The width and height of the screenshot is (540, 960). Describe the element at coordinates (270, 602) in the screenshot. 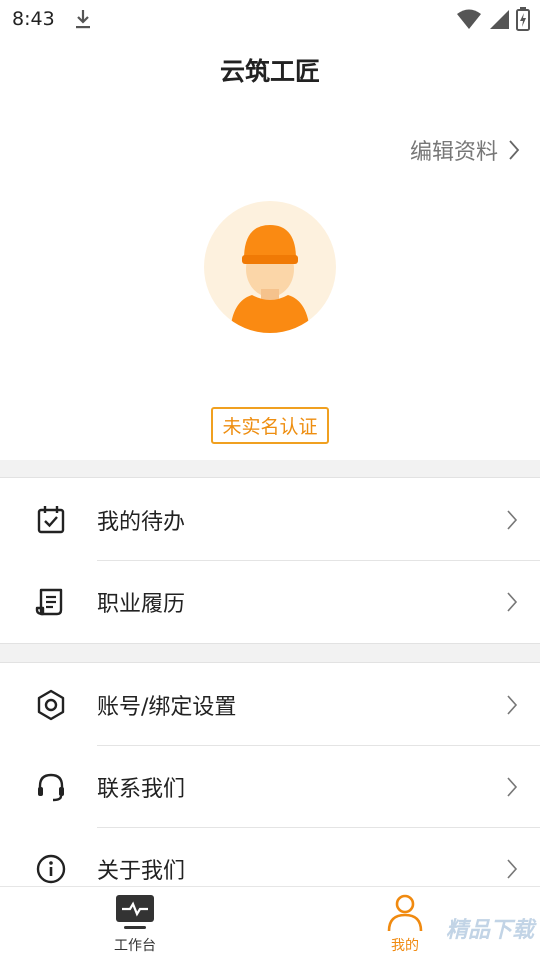

I see `menu-item-career: 职业履历` at that location.